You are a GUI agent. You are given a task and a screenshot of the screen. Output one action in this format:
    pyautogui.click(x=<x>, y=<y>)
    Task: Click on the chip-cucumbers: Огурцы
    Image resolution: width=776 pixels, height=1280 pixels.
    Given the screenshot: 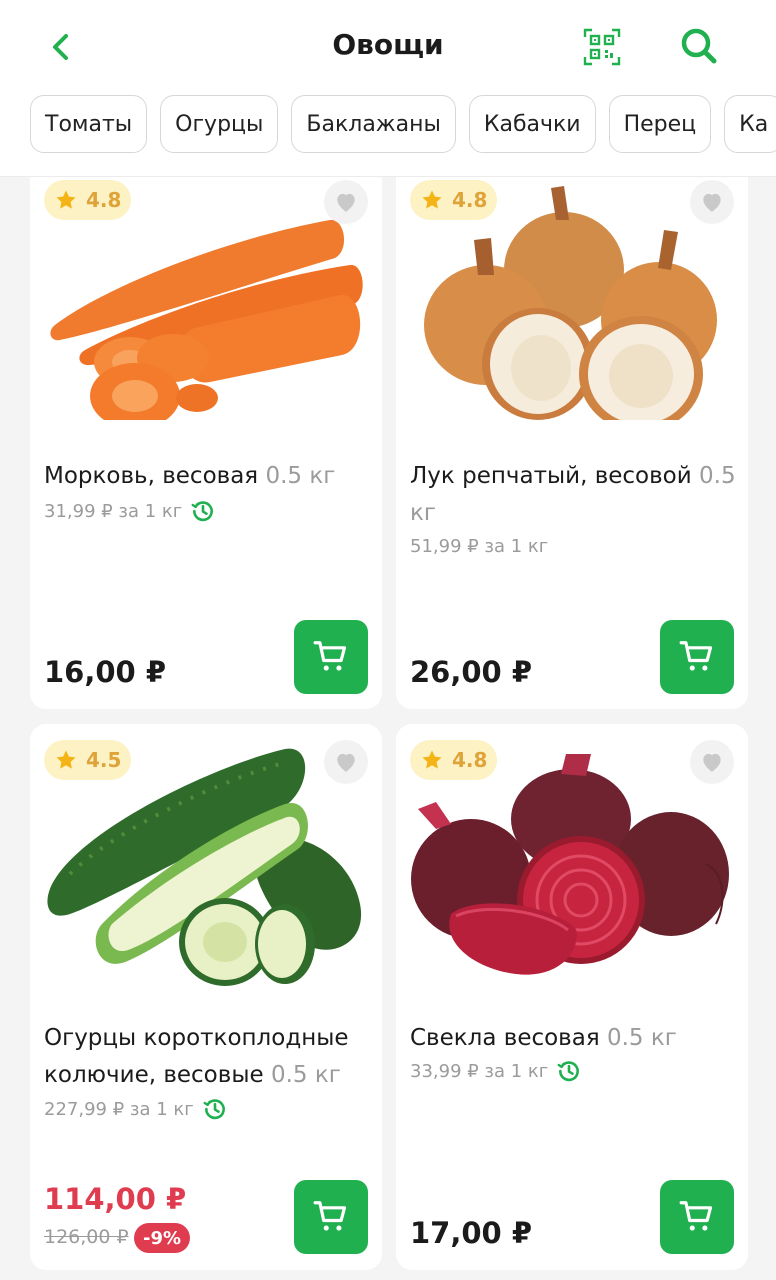 What is the action you would take?
    pyautogui.click(x=219, y=124)
    